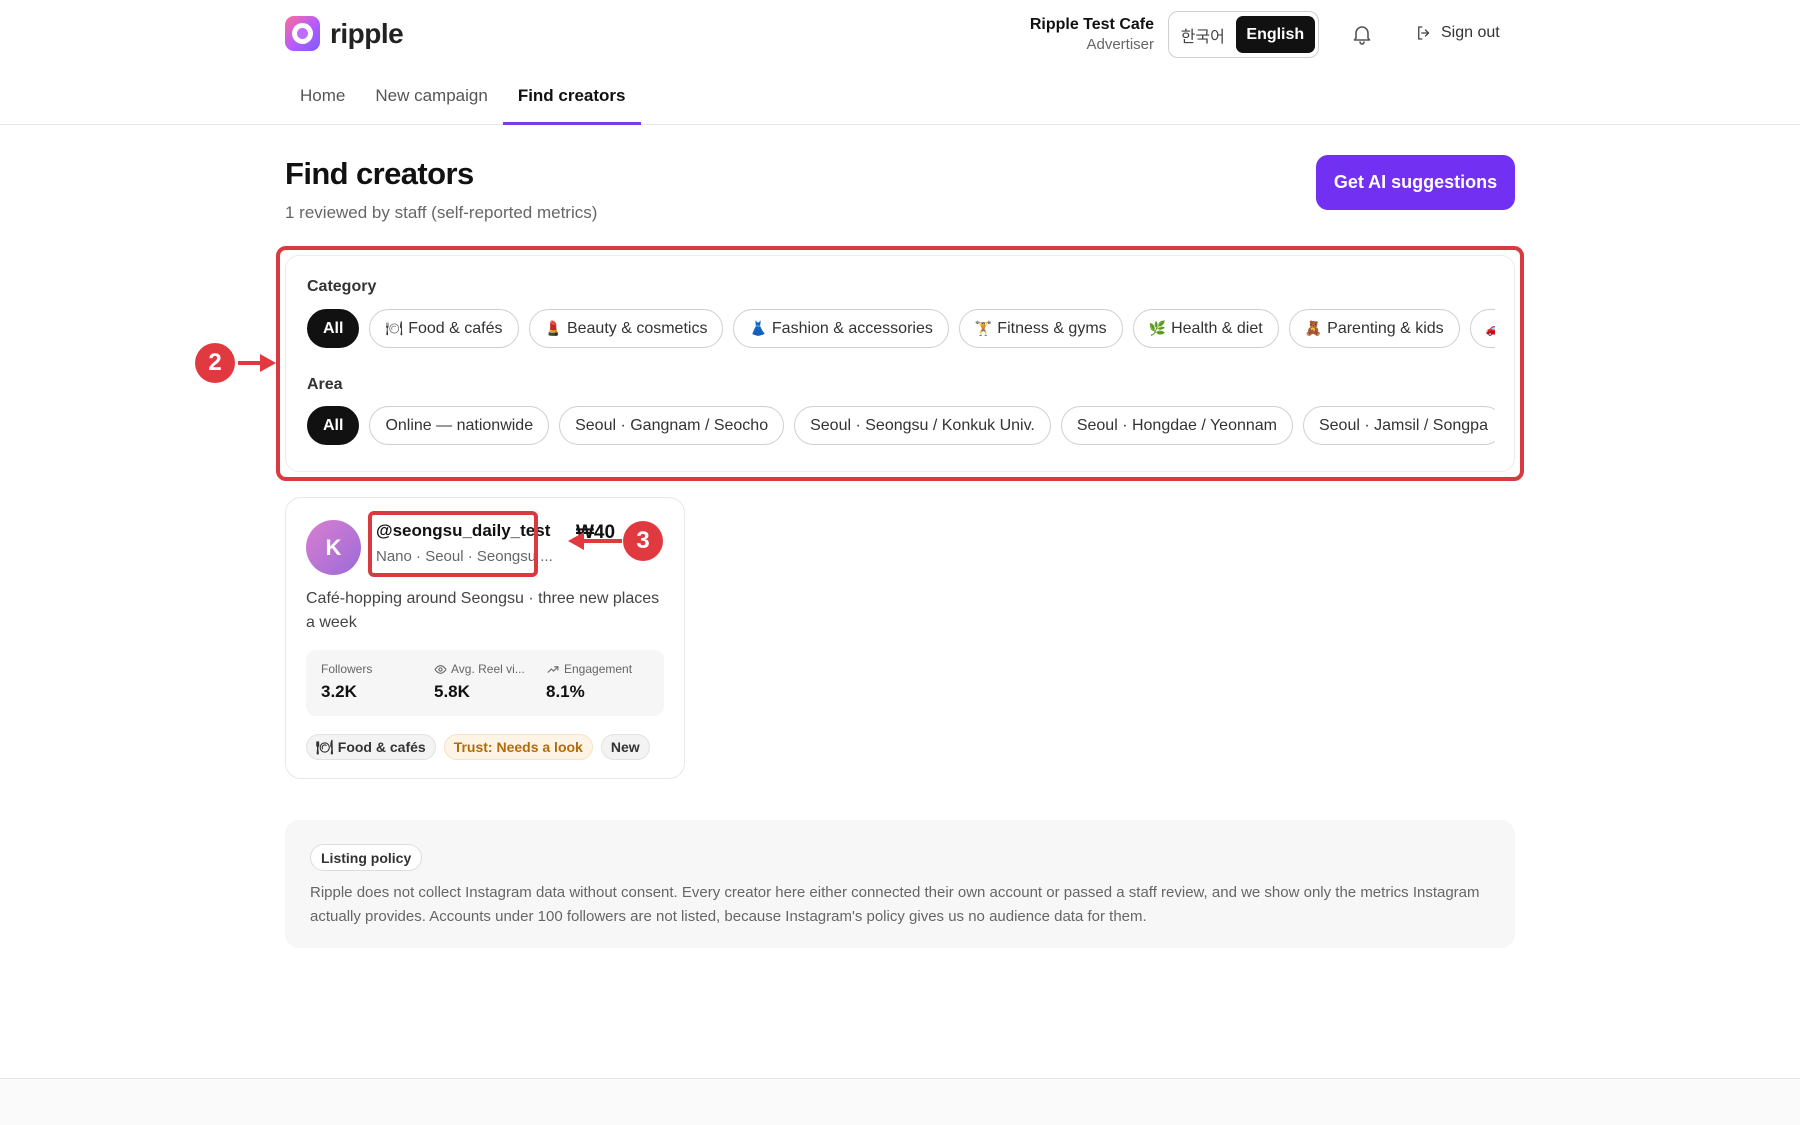  What do you see at coordinates (1424, 33) in the screenshot?
I see `sign-out-icon` at bounding box center [1424, 33].